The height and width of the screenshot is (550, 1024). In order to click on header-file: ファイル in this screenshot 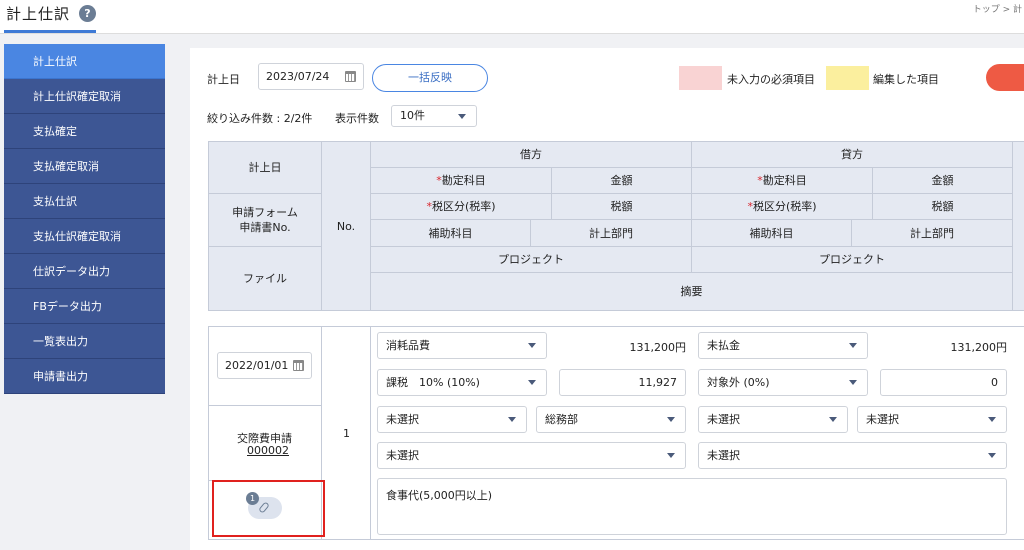, I will do `click(265, 278)`.